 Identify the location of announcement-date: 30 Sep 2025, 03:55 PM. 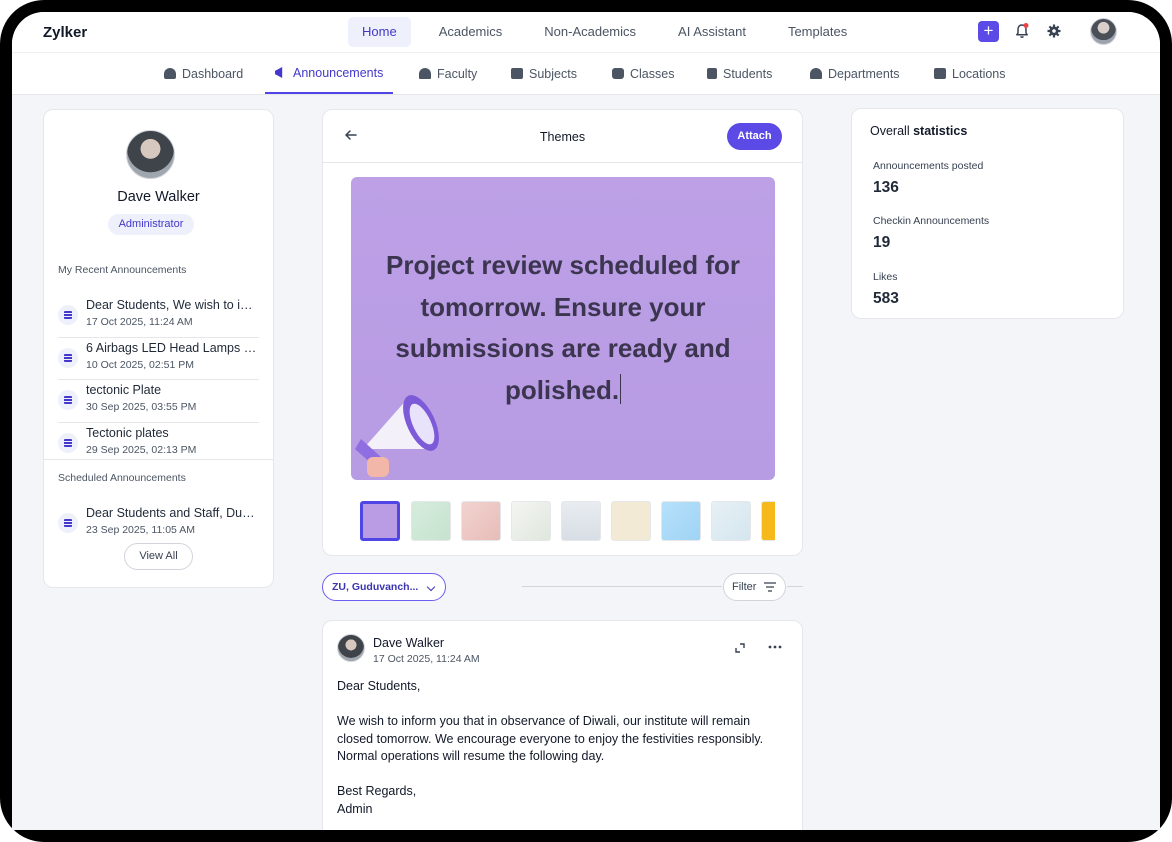
(141, 407).